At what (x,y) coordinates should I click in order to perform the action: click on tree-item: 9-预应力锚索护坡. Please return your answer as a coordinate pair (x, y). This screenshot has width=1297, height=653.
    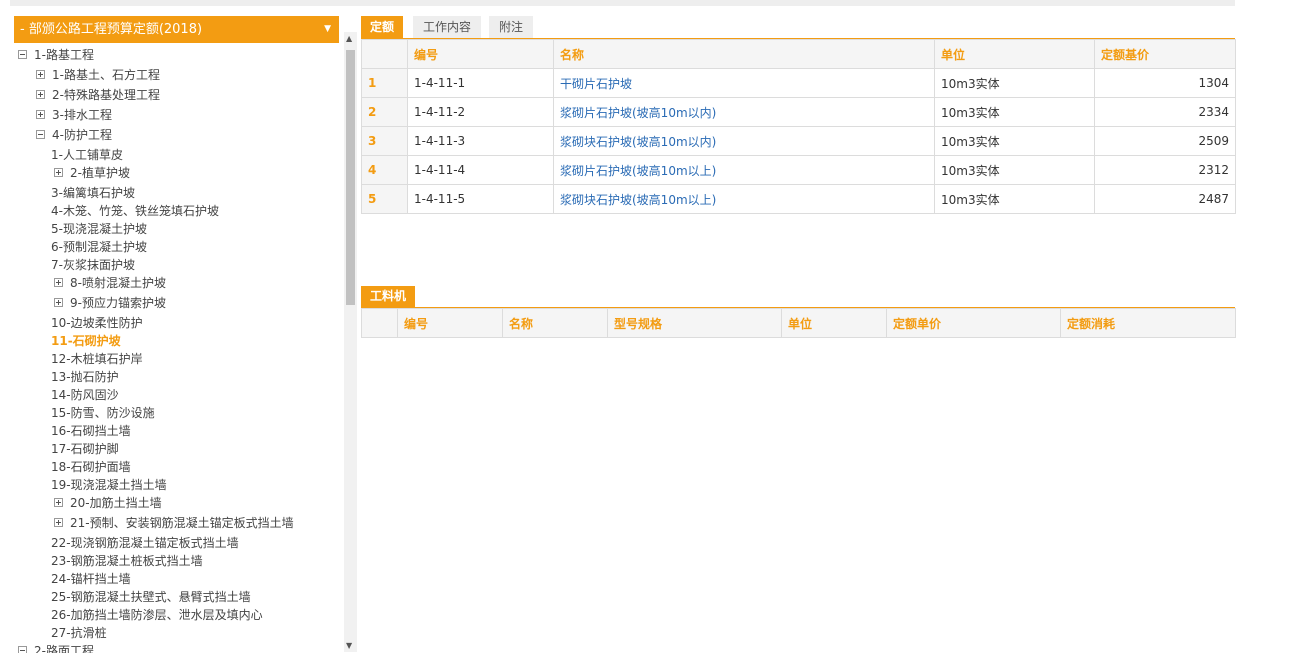
    Looking at the image, I should click on (110, 303).